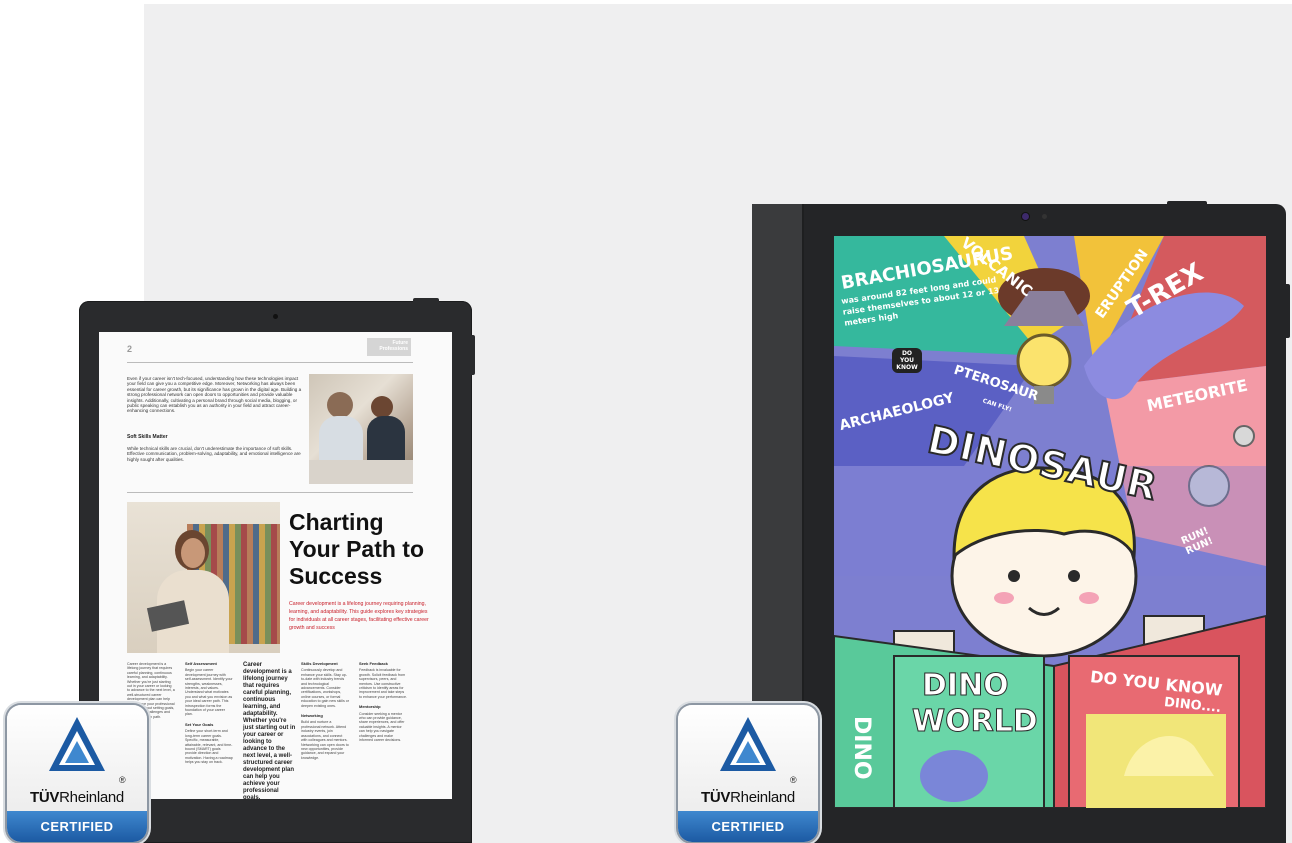 The image size is (1292, 843). I want to click on book-title-dino: DINO, so click(966, 686).